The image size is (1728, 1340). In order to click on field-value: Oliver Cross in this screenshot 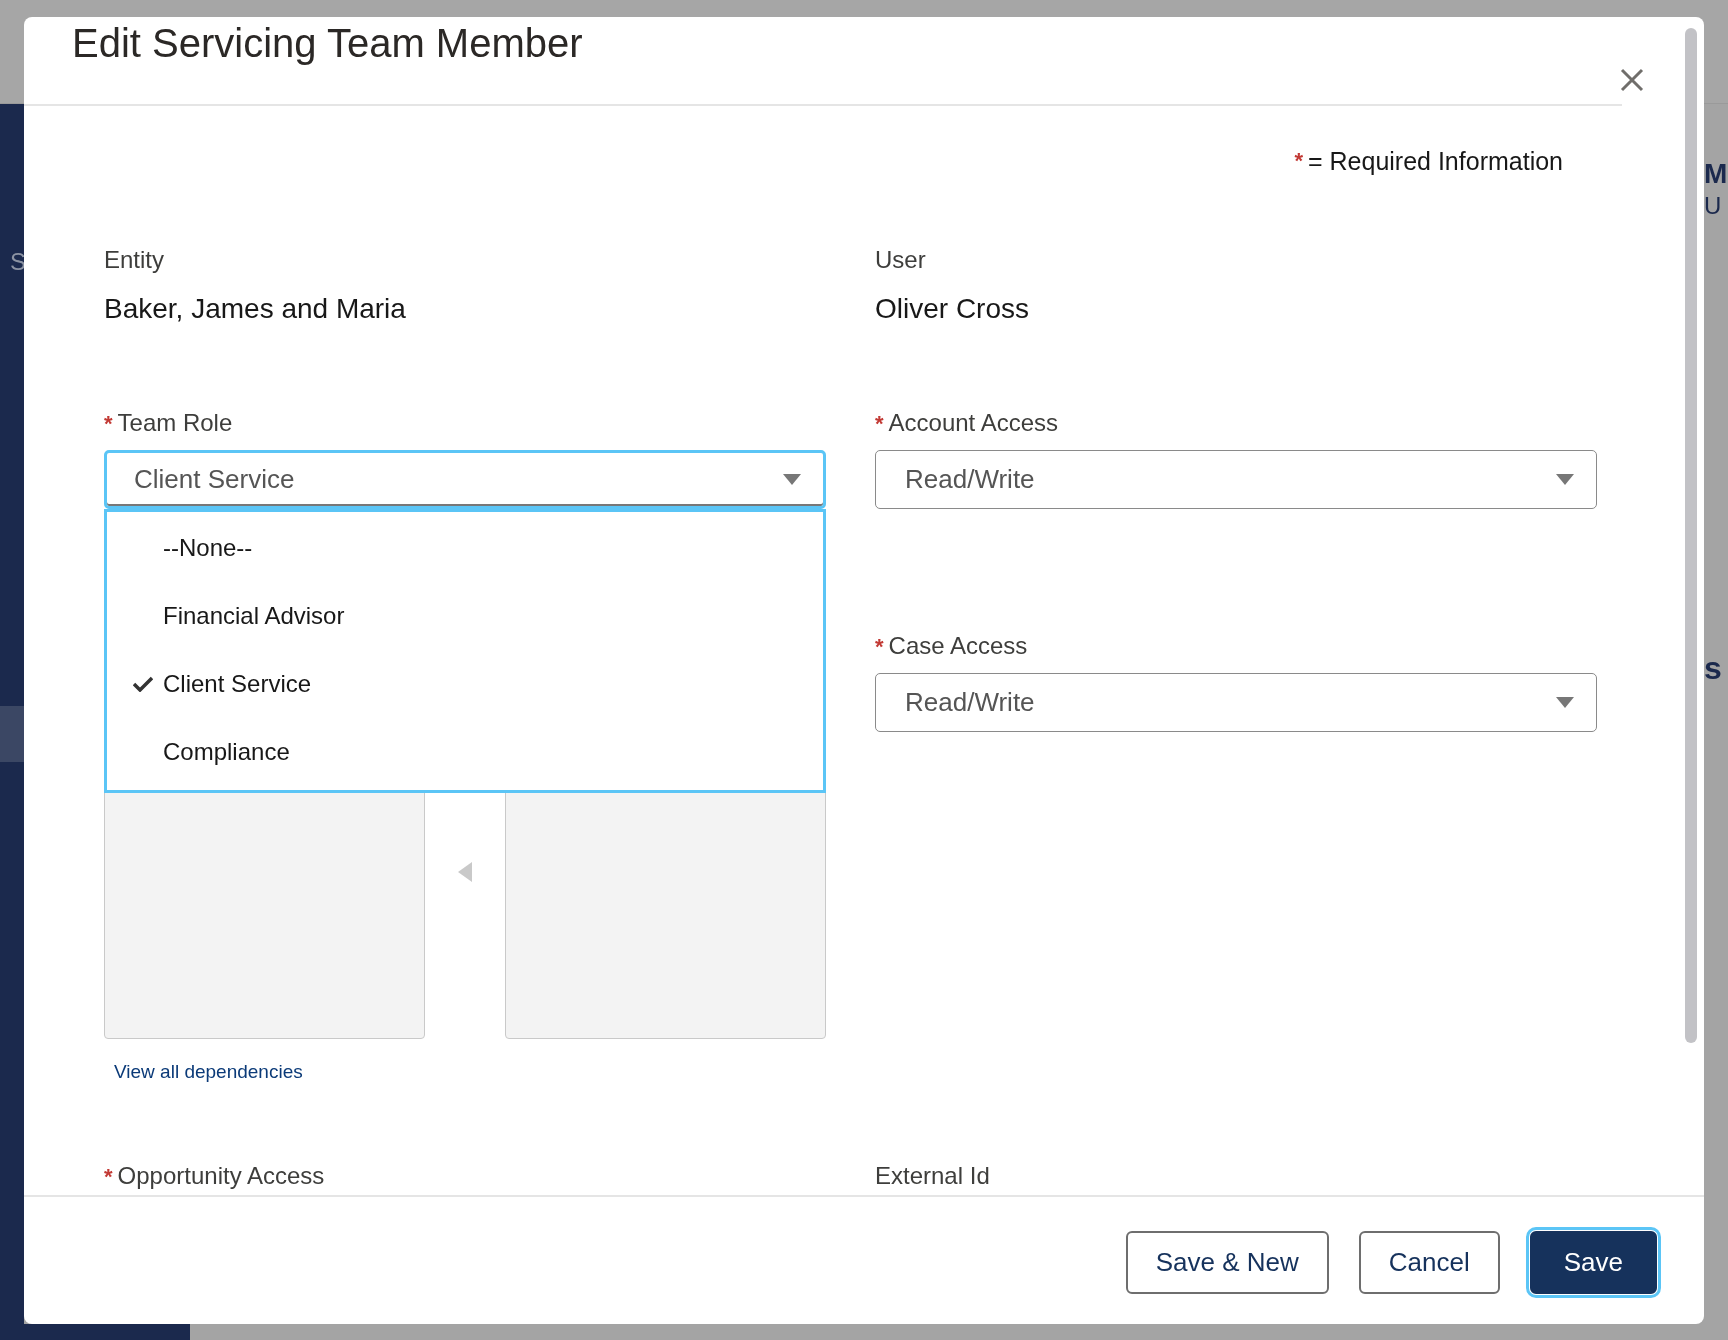, I will do `click(952, 309)`.